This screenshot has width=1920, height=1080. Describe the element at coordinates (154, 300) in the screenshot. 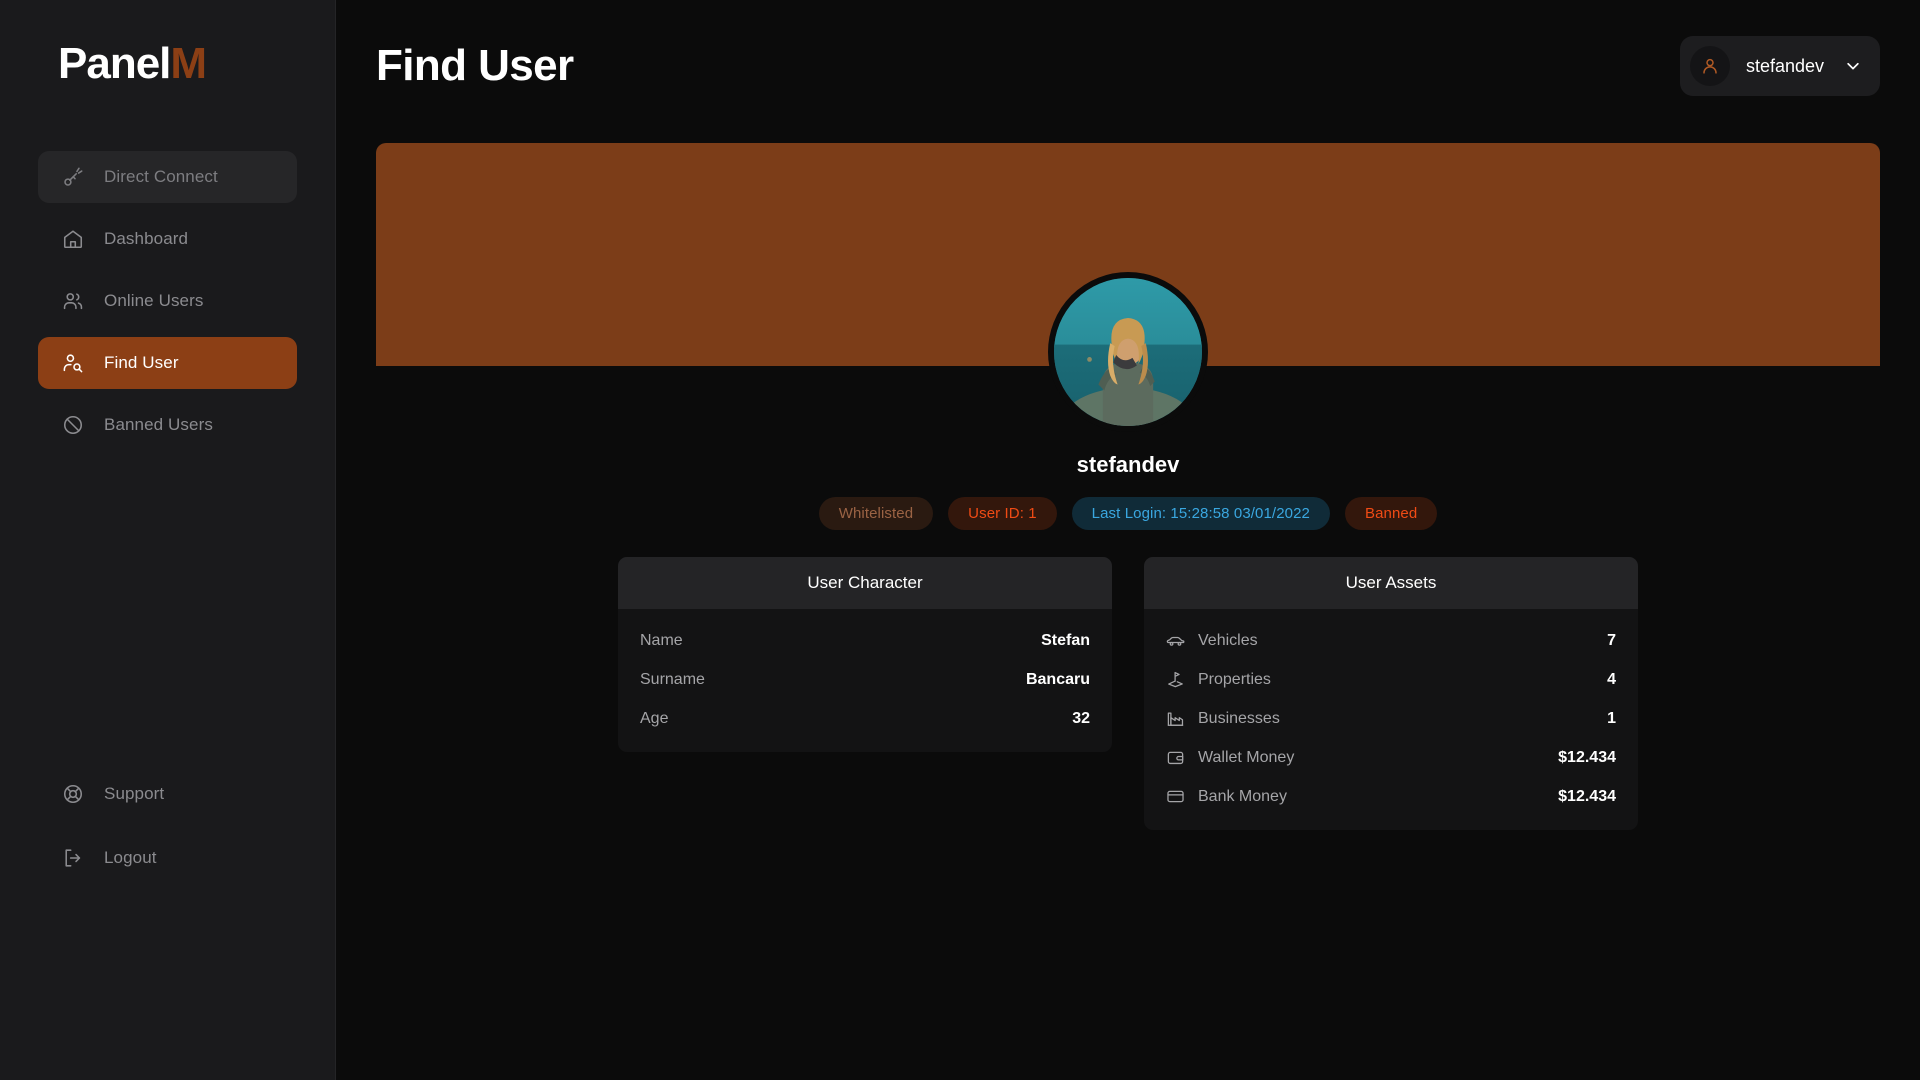

I see `sidebar-item-label: Online Users` at that location.